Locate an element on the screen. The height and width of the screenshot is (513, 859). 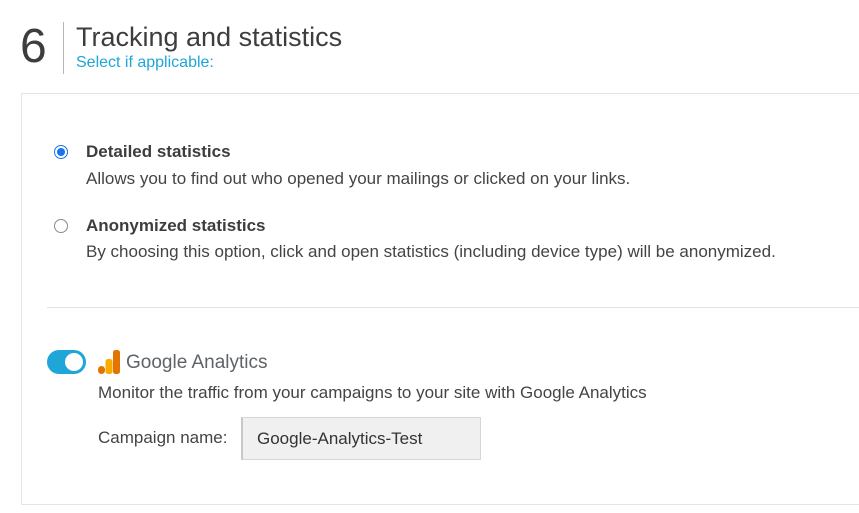
campaign-name-input is located at coordinates (361, 438).